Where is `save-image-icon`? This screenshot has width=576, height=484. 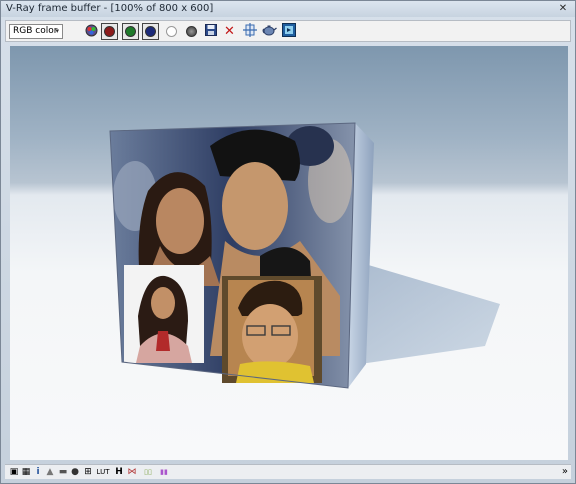
save-image-icon is located at coordinates (210, 31).